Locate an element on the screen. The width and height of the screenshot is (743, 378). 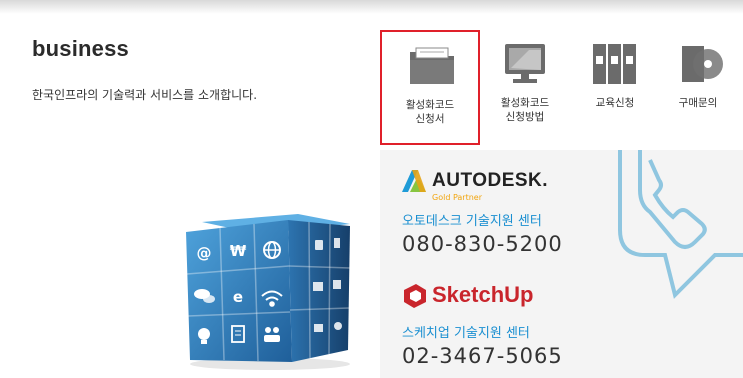
autodesk-brand: AUTODESK. is located at coordinates (490, 180).